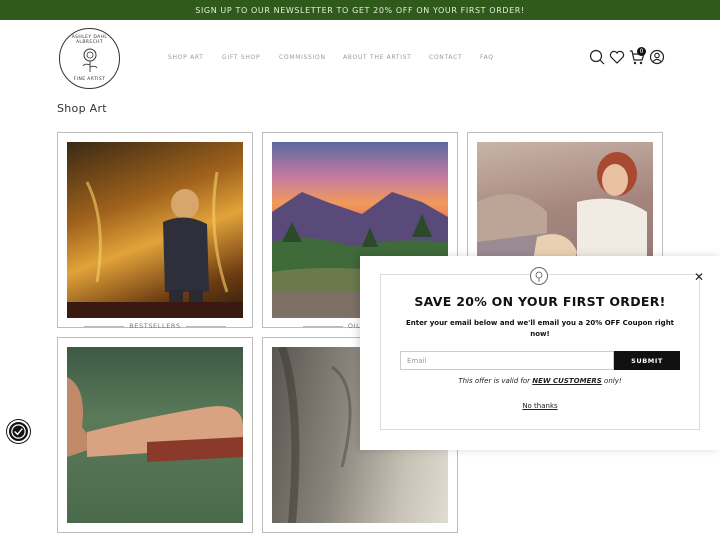 This screenshot has height=533, width=720. What do you see at coordinates (302, 57) in the screenshot?
I see `nav-commission: COMMISSION` at bounding box center [302, 57].